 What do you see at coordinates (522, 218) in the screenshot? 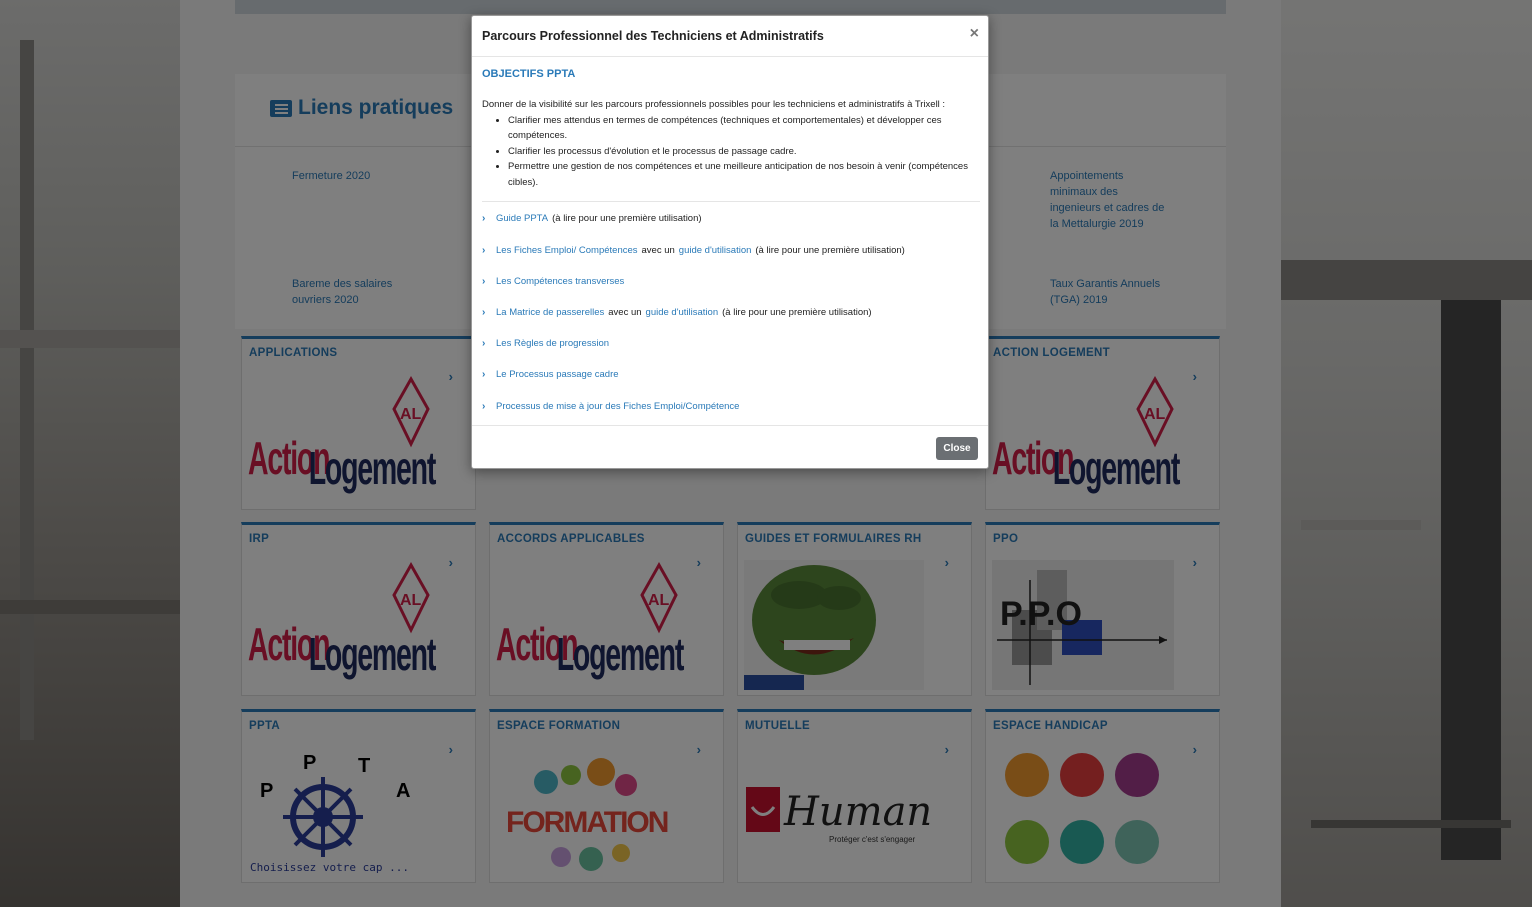
I see `guide-ppta-link: Guide PPTA` at bounding box center [522, 218].